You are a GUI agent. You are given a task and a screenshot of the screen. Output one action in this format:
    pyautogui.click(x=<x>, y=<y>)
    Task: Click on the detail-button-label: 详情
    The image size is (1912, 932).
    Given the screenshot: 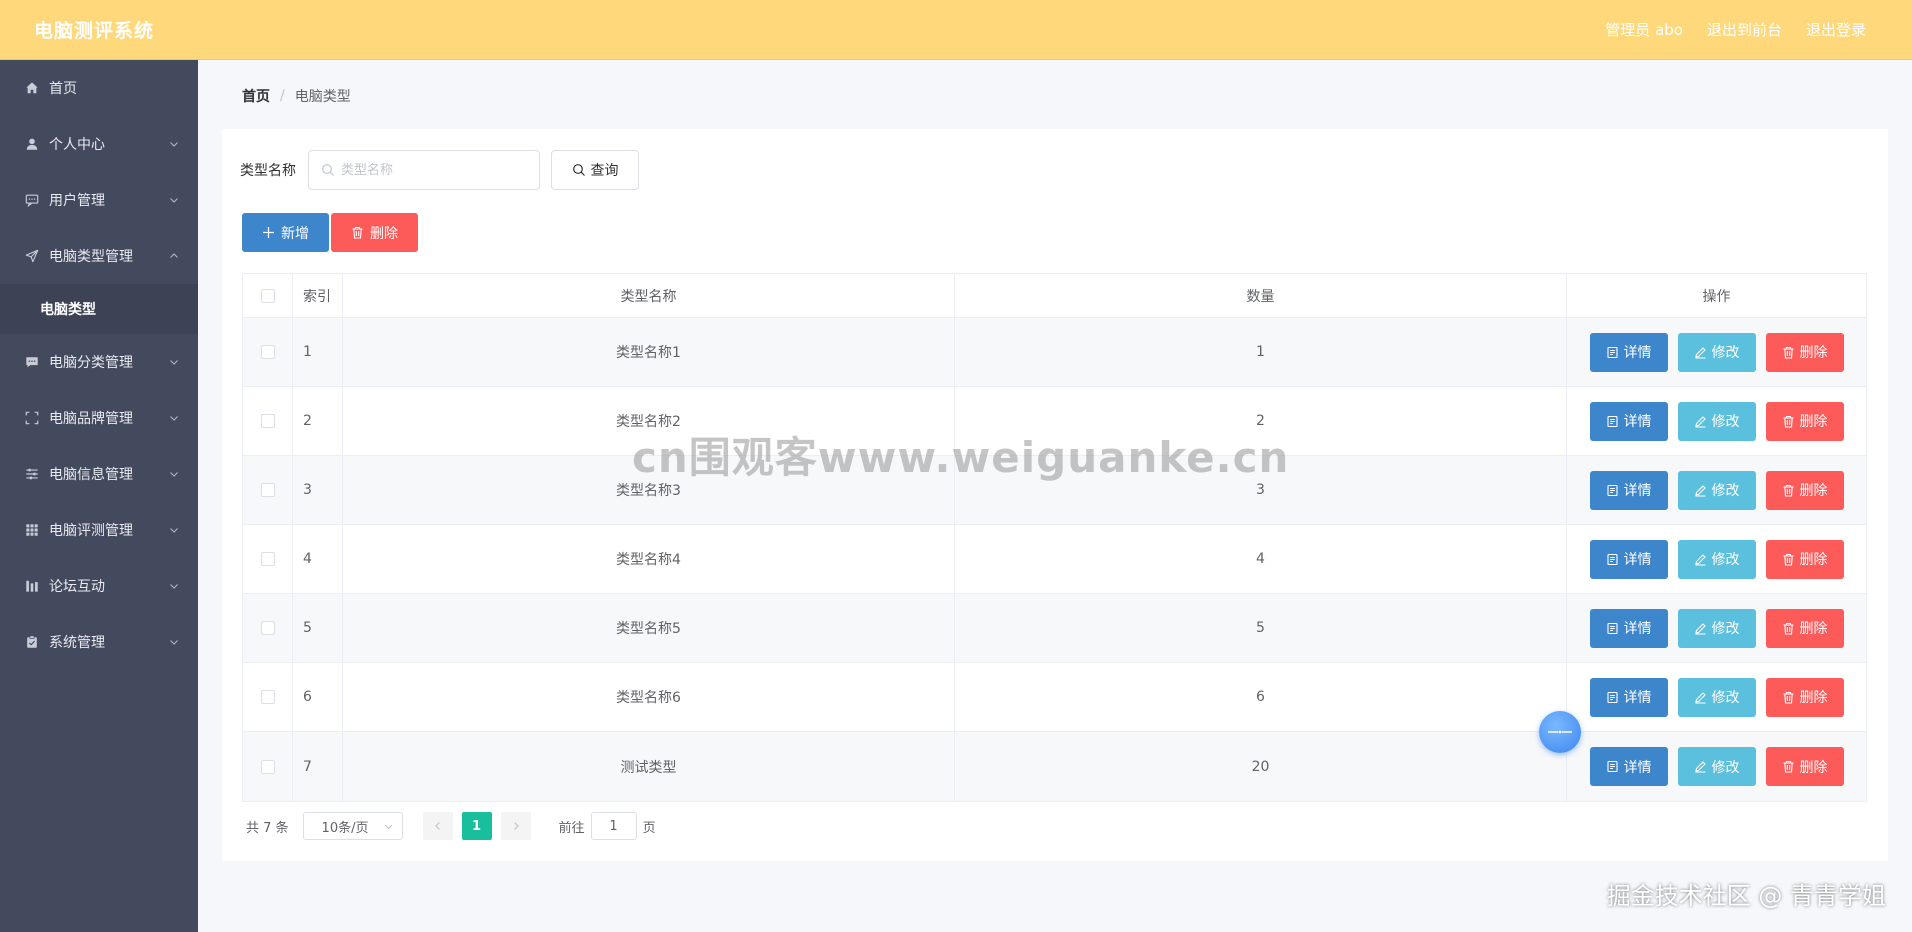 What is the action you would take?
    pyautogui.click(x=1637, y=353)
    